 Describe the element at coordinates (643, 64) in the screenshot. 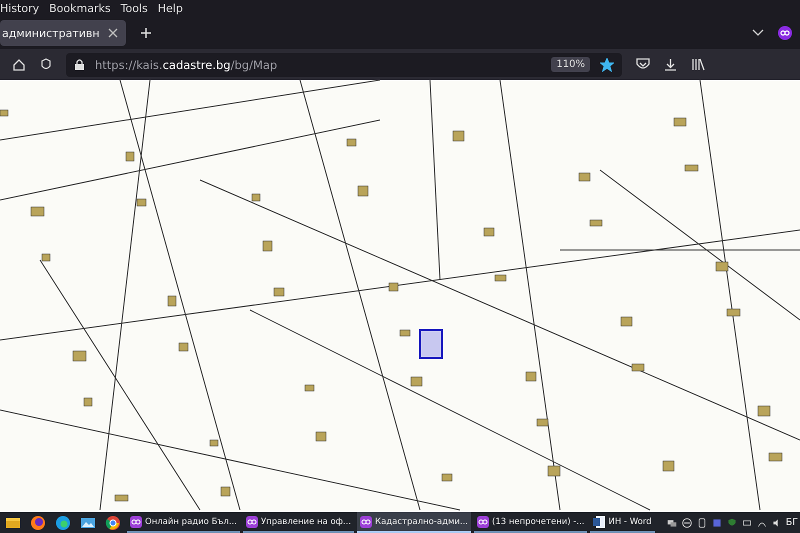

I see `pocket-icon` at that location.